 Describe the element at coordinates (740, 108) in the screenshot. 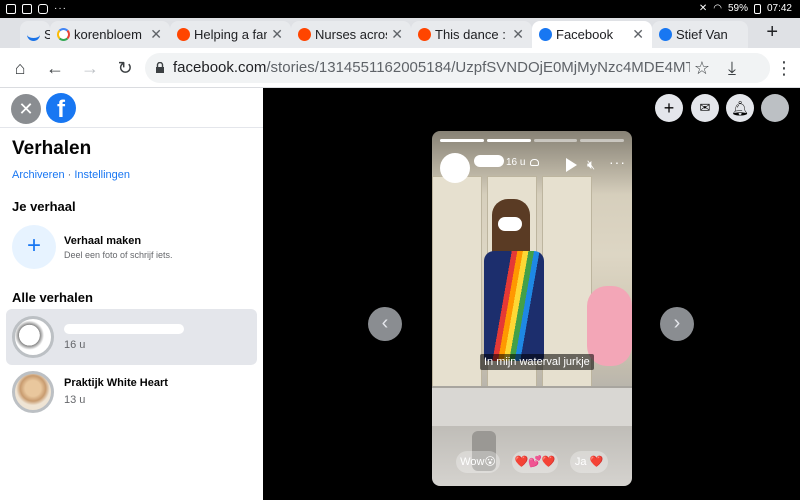

I see `notifications-bell-icon: 🔔︎` at that location.